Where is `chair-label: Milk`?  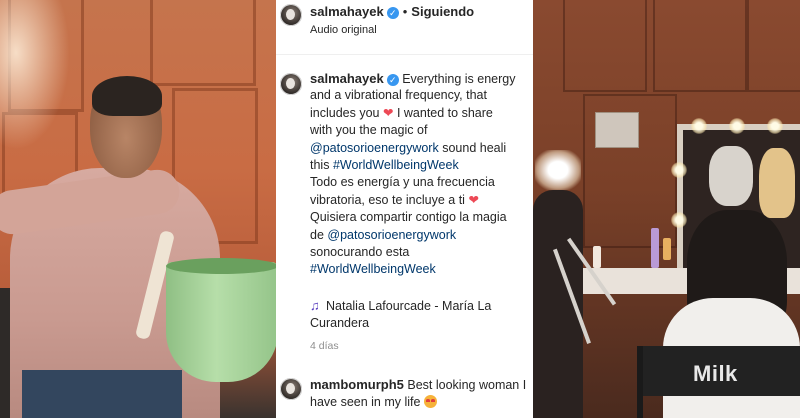 chair-label: Milk is located at coordinates (715, 373).